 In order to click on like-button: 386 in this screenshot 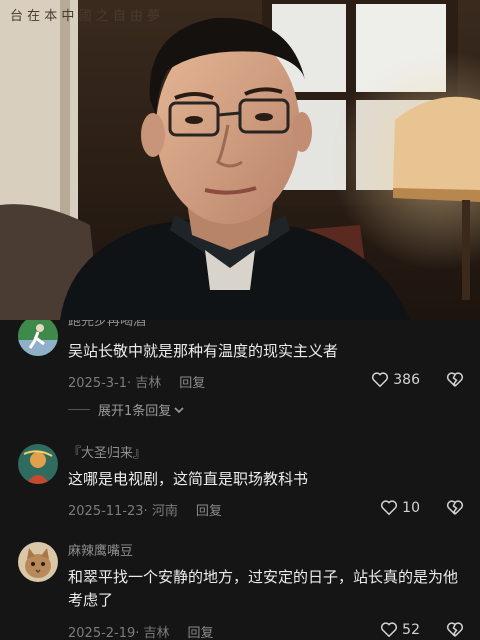, I will do `click(395, 379)`.